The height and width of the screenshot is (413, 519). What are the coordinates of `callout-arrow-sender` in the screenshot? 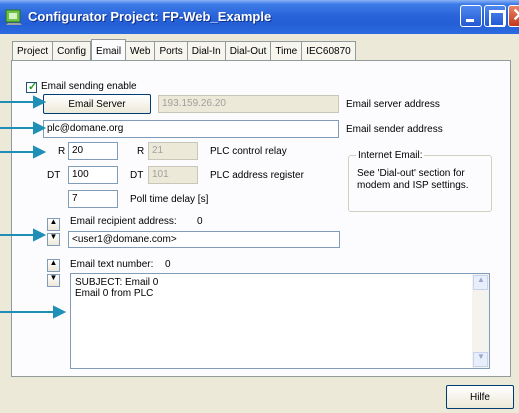 It's located at (23, 128).